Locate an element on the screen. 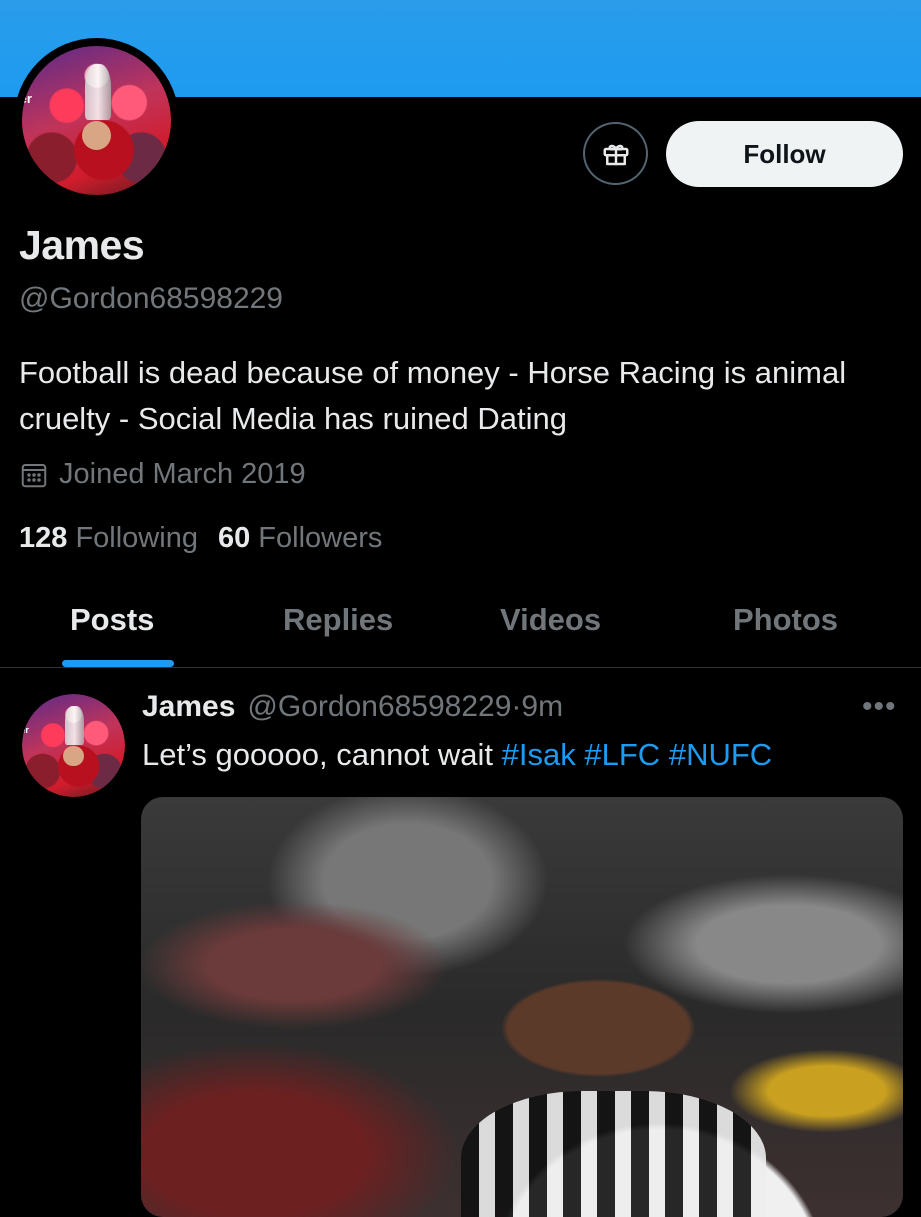 The width and height of the screenshot is (921, 1217). follow-button: Follow is located at coordinates (784, 154).